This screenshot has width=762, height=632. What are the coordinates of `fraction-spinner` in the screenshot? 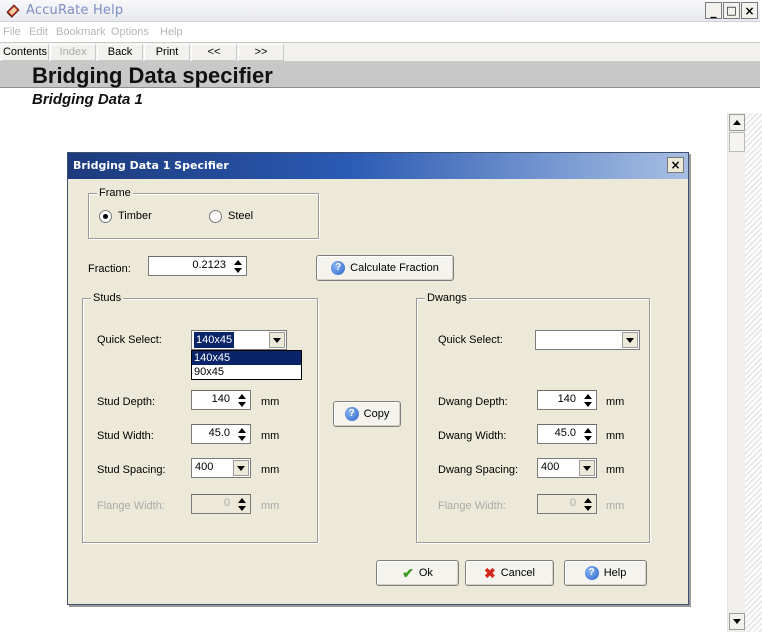 It's located at (238, 266).